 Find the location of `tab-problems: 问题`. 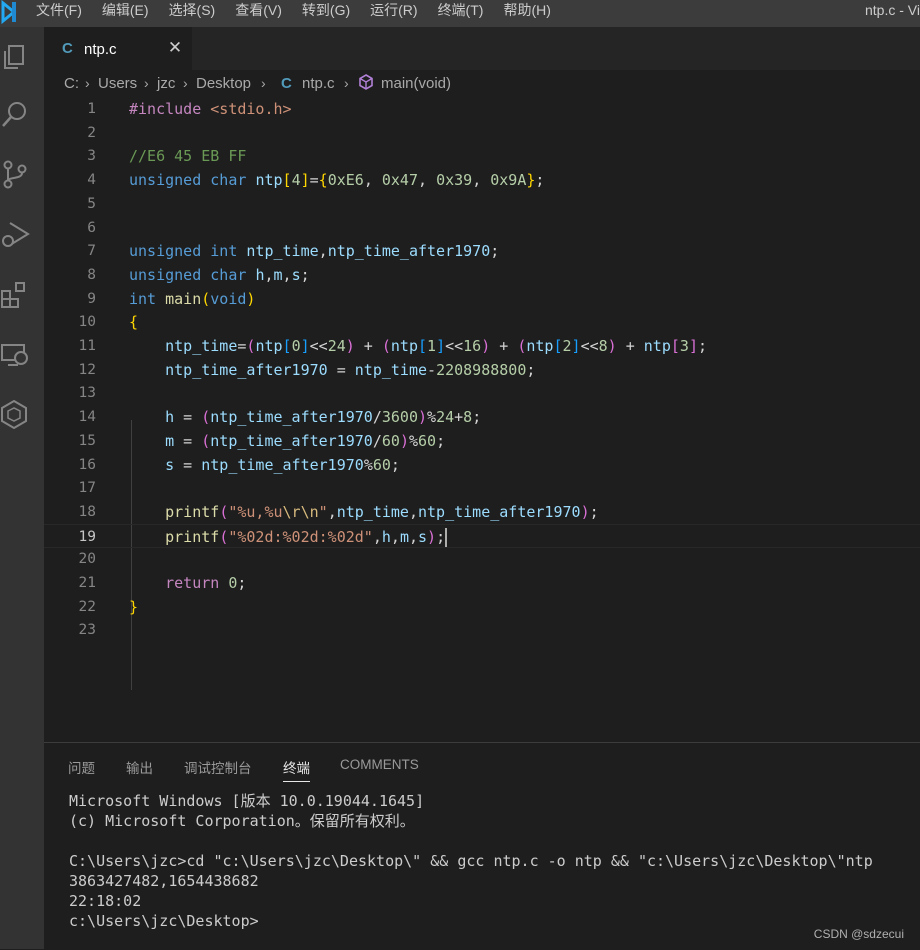

tab-problems: 问题 is located at coordinates (81, 767).